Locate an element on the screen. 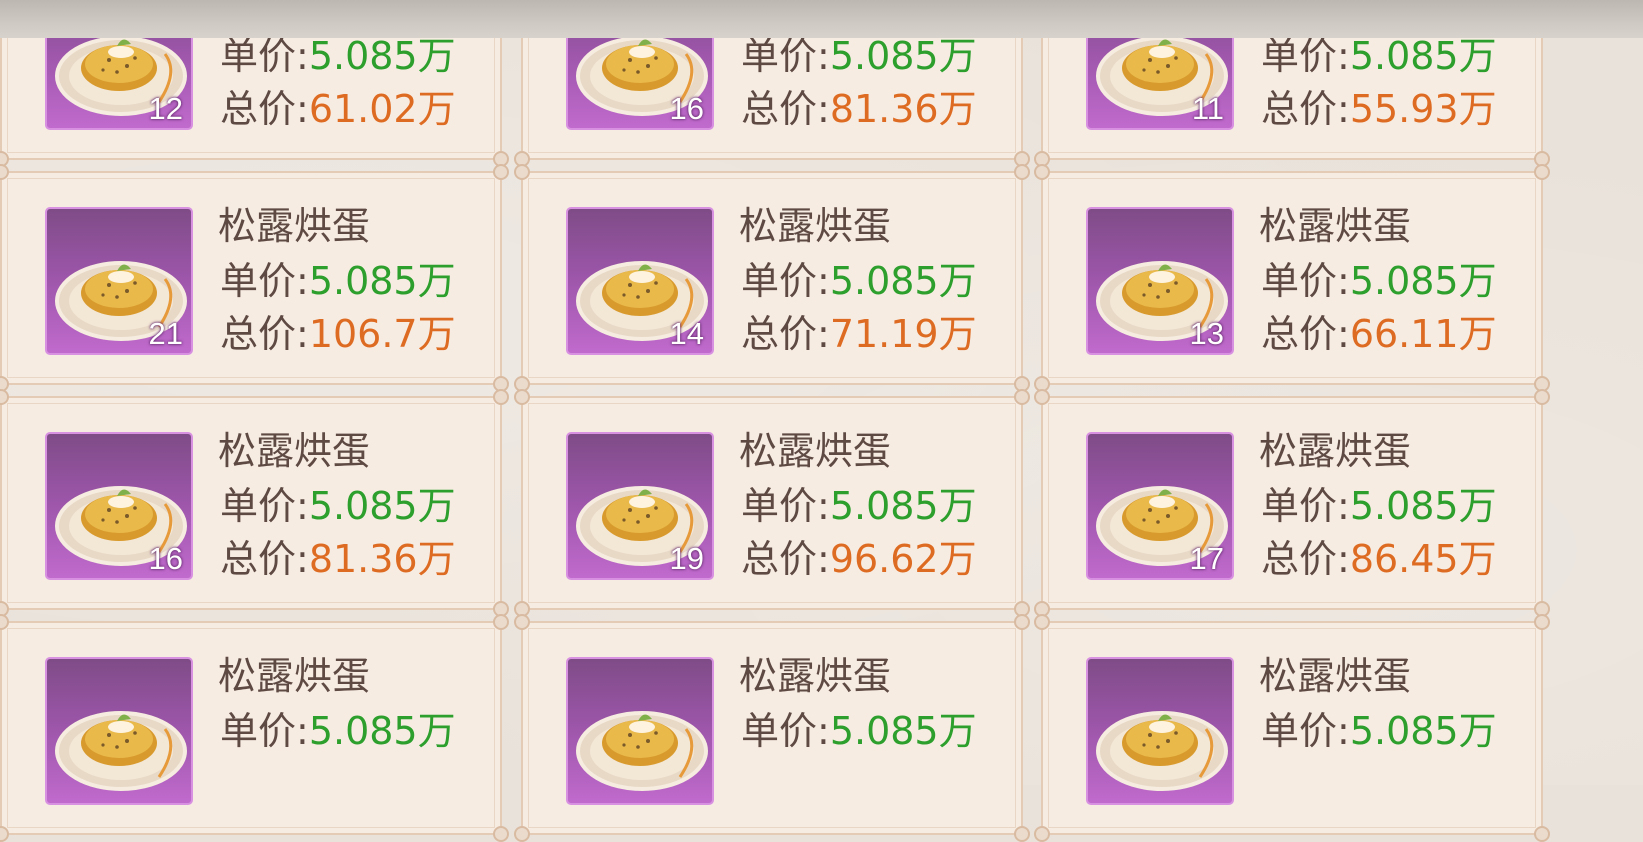 This screenshot has height=842, width=1643. item-icon-slot: 14 is located at coordinates (640, 281).